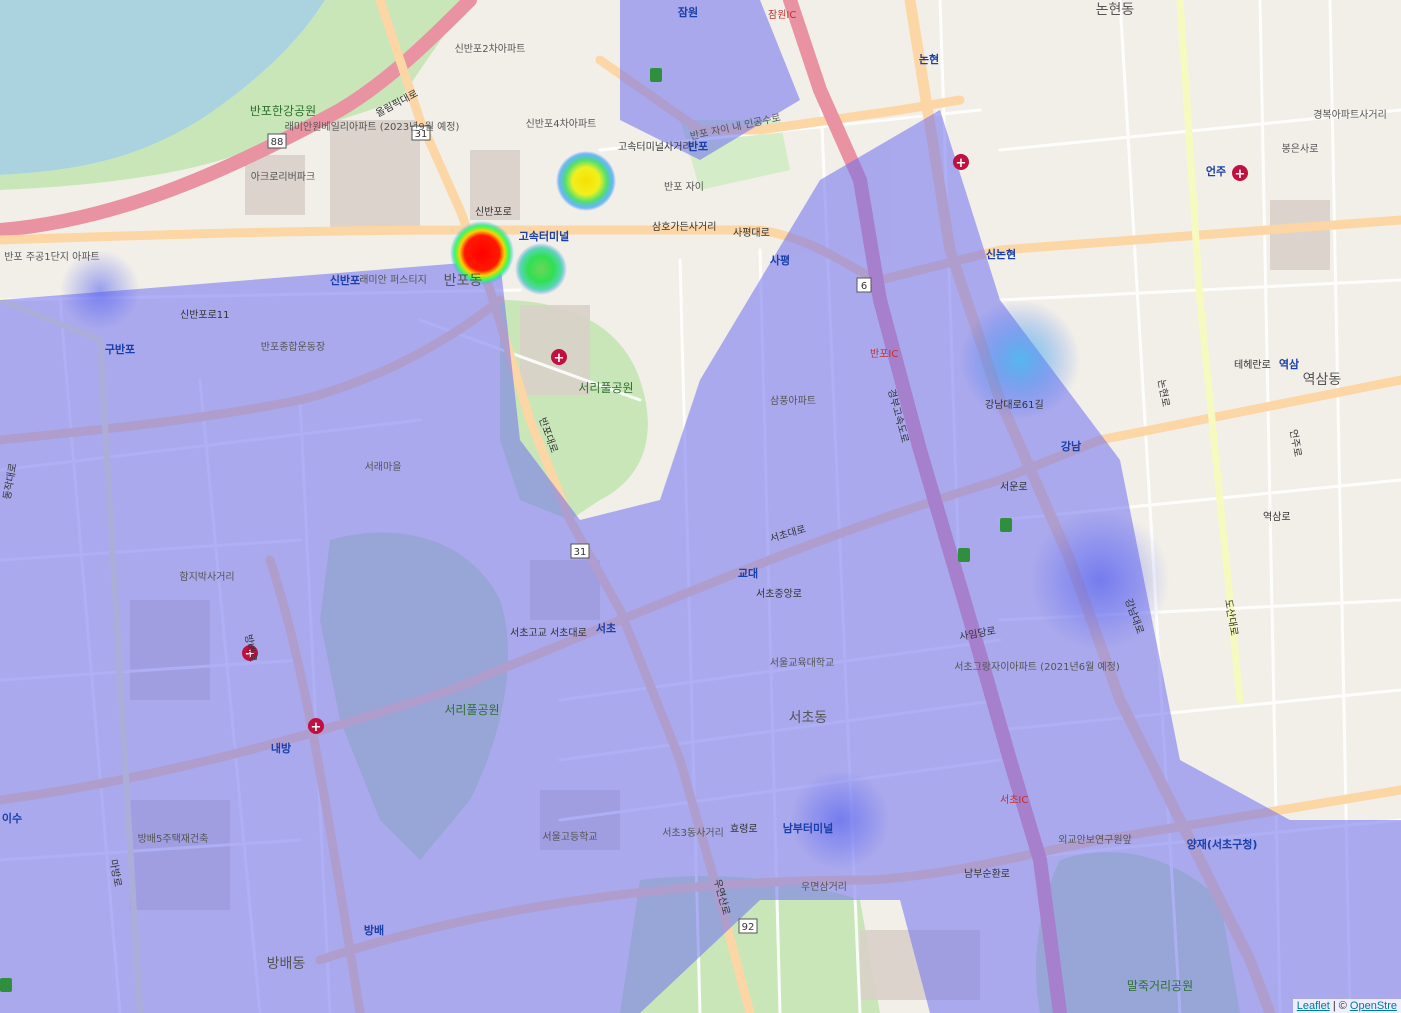 The image size is (1401, 1013). What do you see at coordinates (1350, 114) in the screenshot?
I see `poi-label: 경복아파트사거리` at bounding box center [1350, 114].